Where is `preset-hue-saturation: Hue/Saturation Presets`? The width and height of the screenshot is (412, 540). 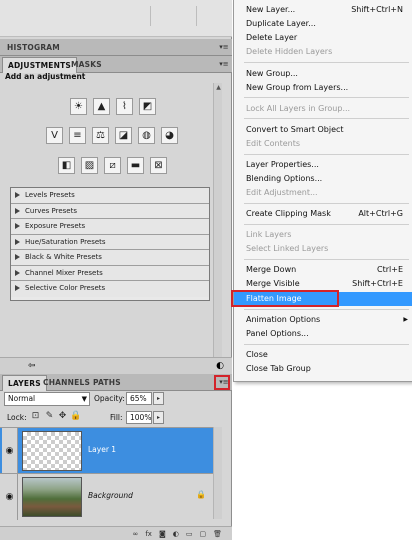
preset-hue-saturation: Hue/Saturation Presets is located at coordinates (110, 242).